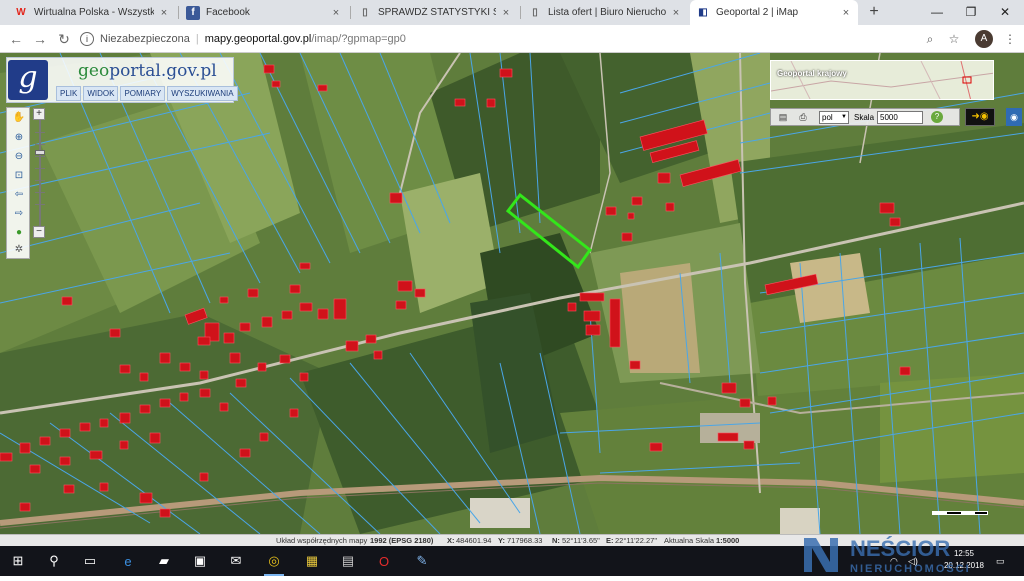 The height and width of the screenshot is (581, 1024). I want to click on search-icon: ⚲, so click(54, 561).